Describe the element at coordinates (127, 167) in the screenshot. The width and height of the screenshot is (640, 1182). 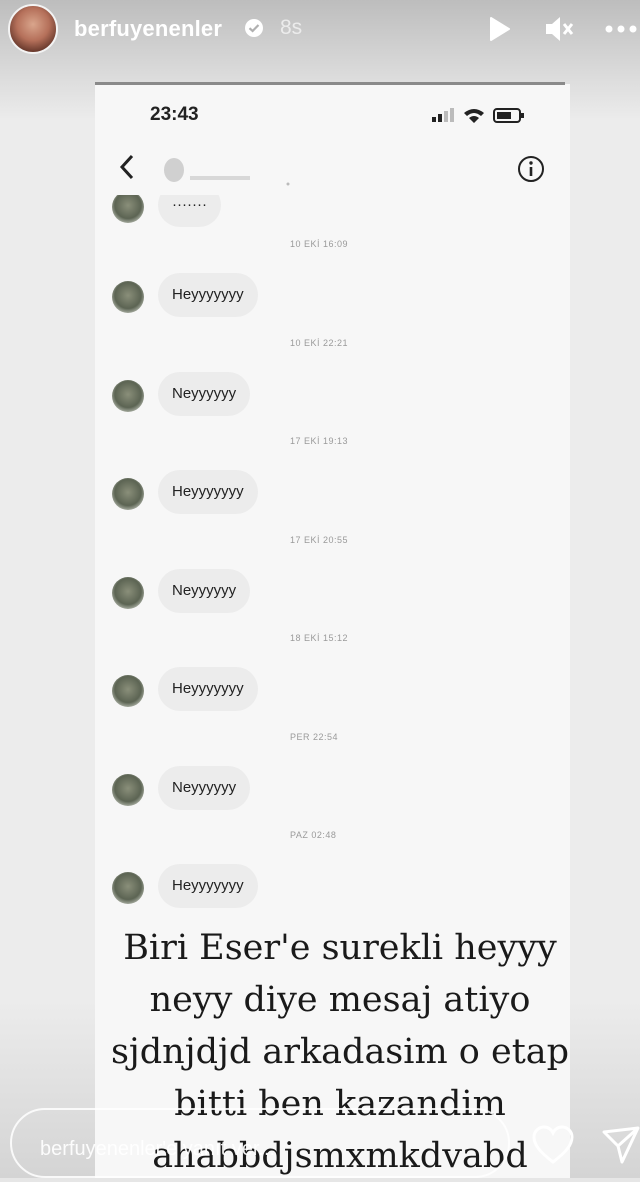
I see `back-arrow-icon` at that location.